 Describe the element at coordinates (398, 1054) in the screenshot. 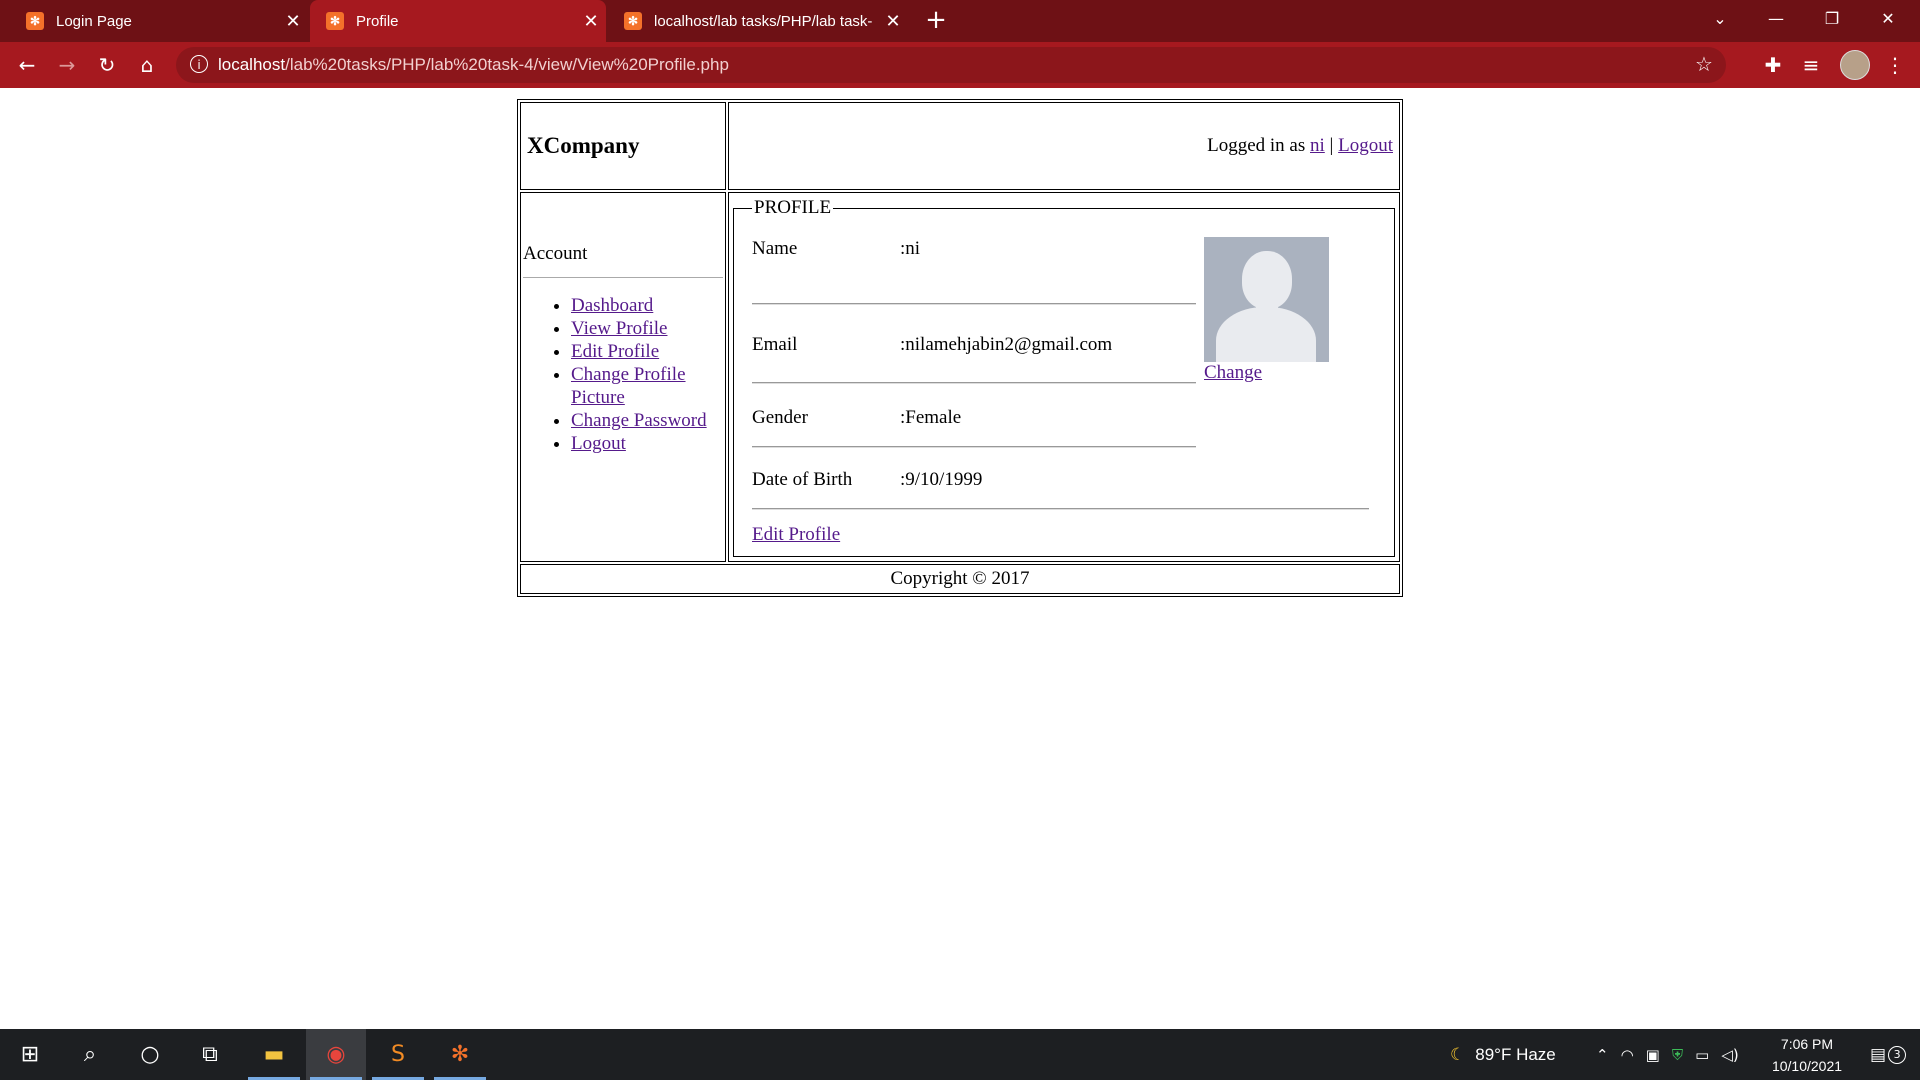

I see `sublime-text-icon: S` at that location.